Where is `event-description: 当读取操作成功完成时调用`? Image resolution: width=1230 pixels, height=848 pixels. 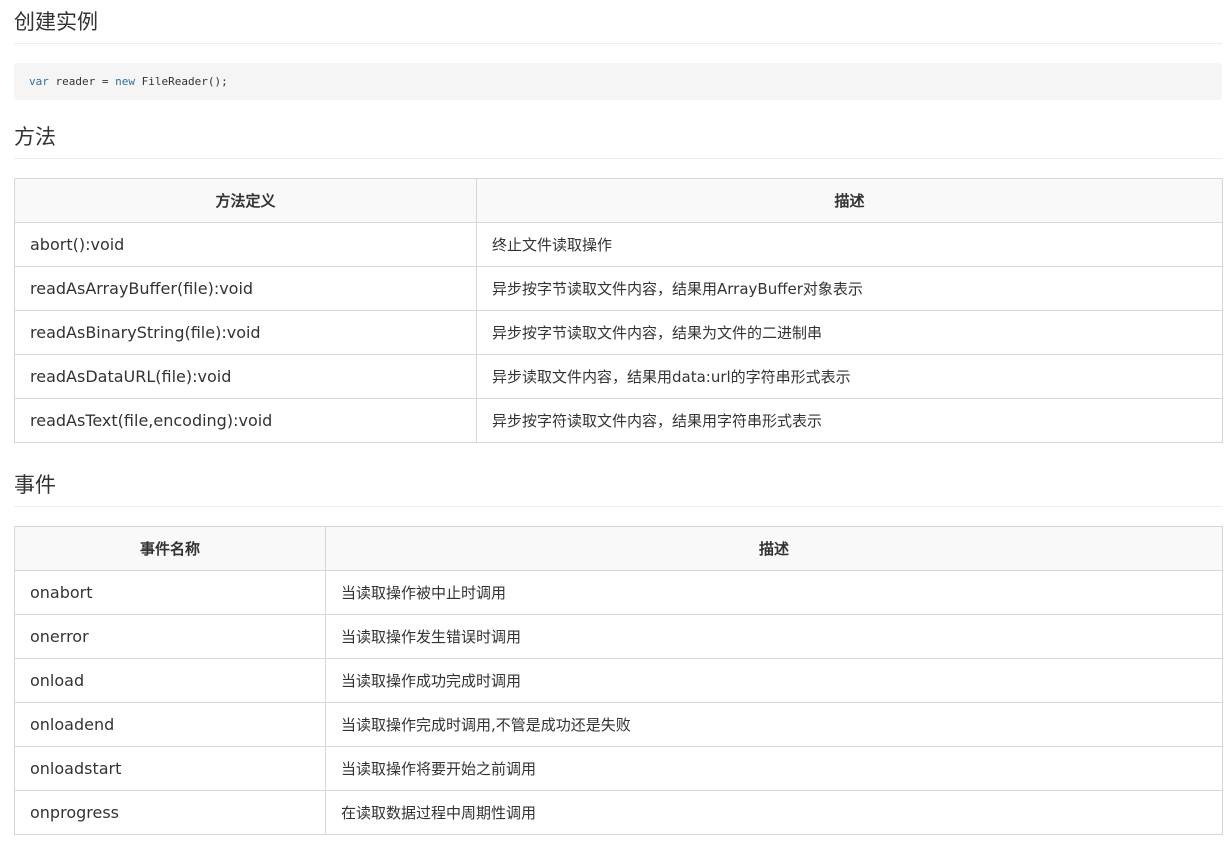
event-description: 当读取操作成功完成时调用 is located at coordinates (774, 680).